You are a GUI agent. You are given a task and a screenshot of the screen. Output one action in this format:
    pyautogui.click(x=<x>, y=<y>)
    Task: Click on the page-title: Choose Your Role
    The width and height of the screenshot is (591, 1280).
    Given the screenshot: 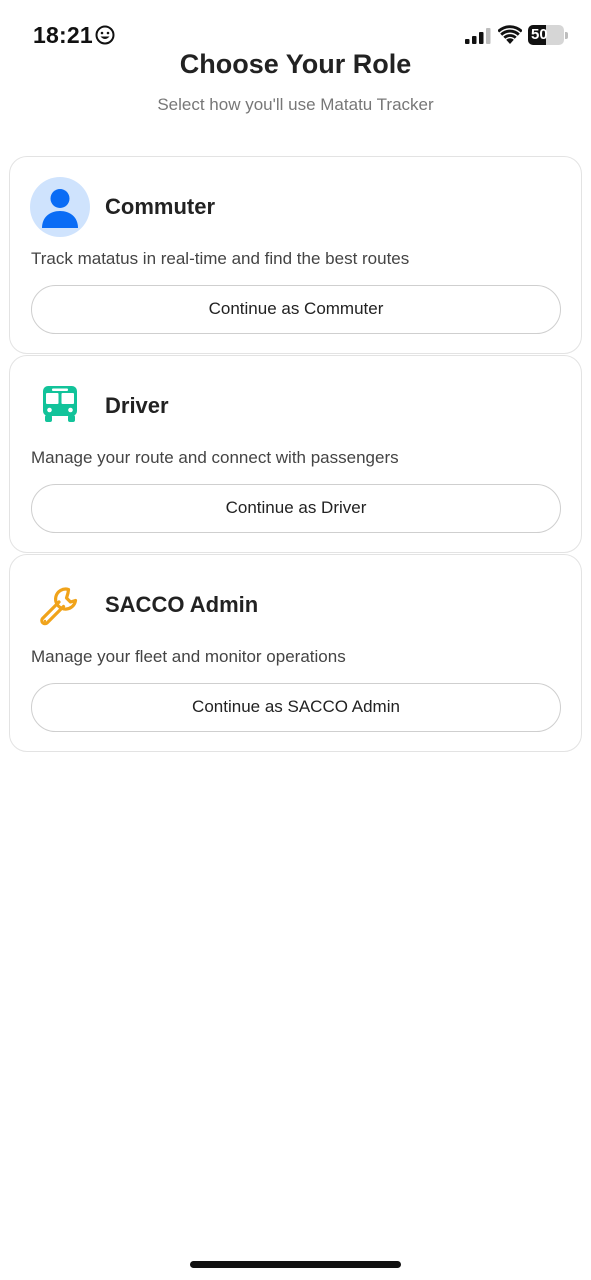 What is the action you would take?
    pyautogui.click(x=295, y=64)
    